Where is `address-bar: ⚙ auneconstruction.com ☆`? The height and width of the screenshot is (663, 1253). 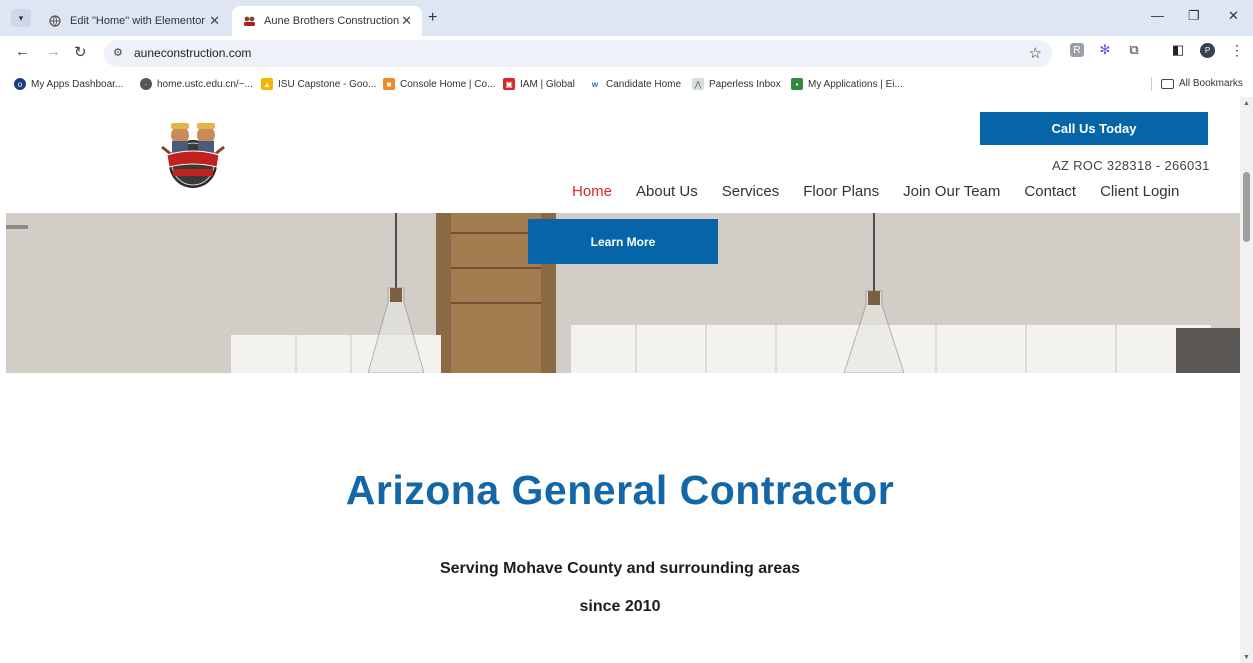
address-bar: ⚙ auneconstruction.com ☆ is located at coordinates (578, 53).